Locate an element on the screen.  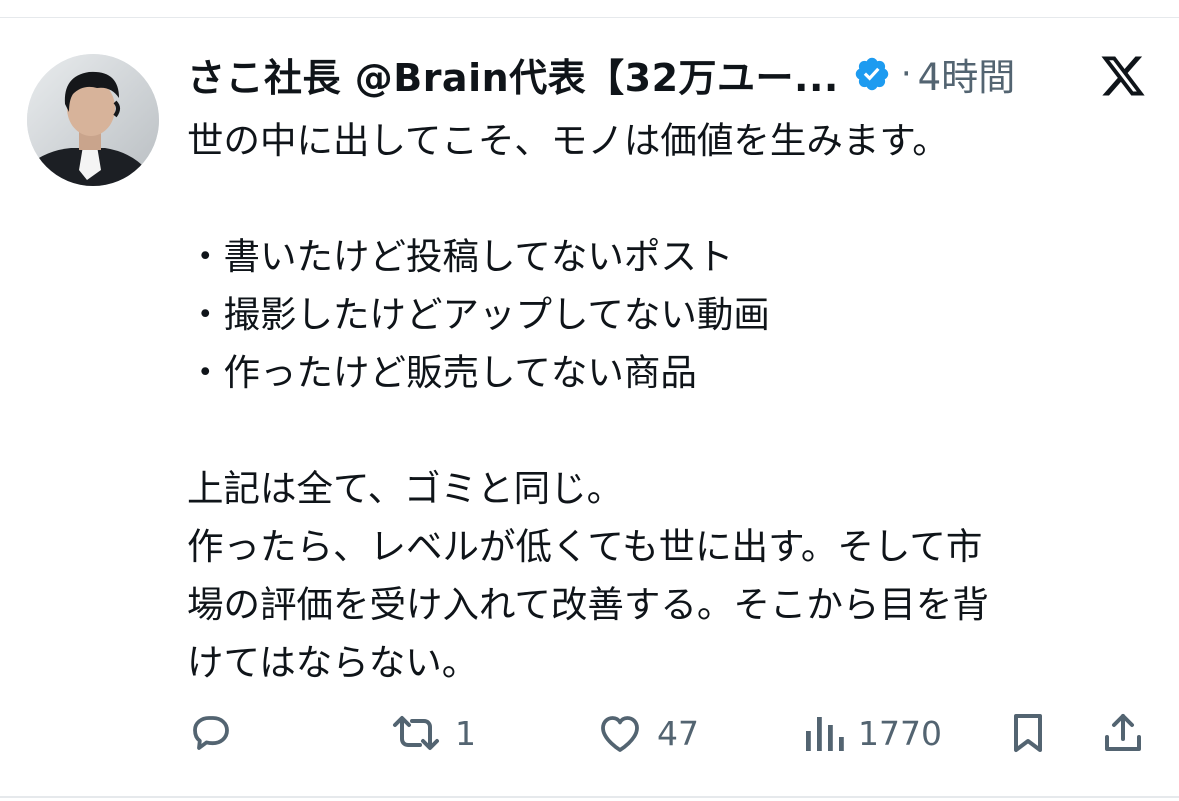
bookmark-button is located at coordinates (1028, 733).